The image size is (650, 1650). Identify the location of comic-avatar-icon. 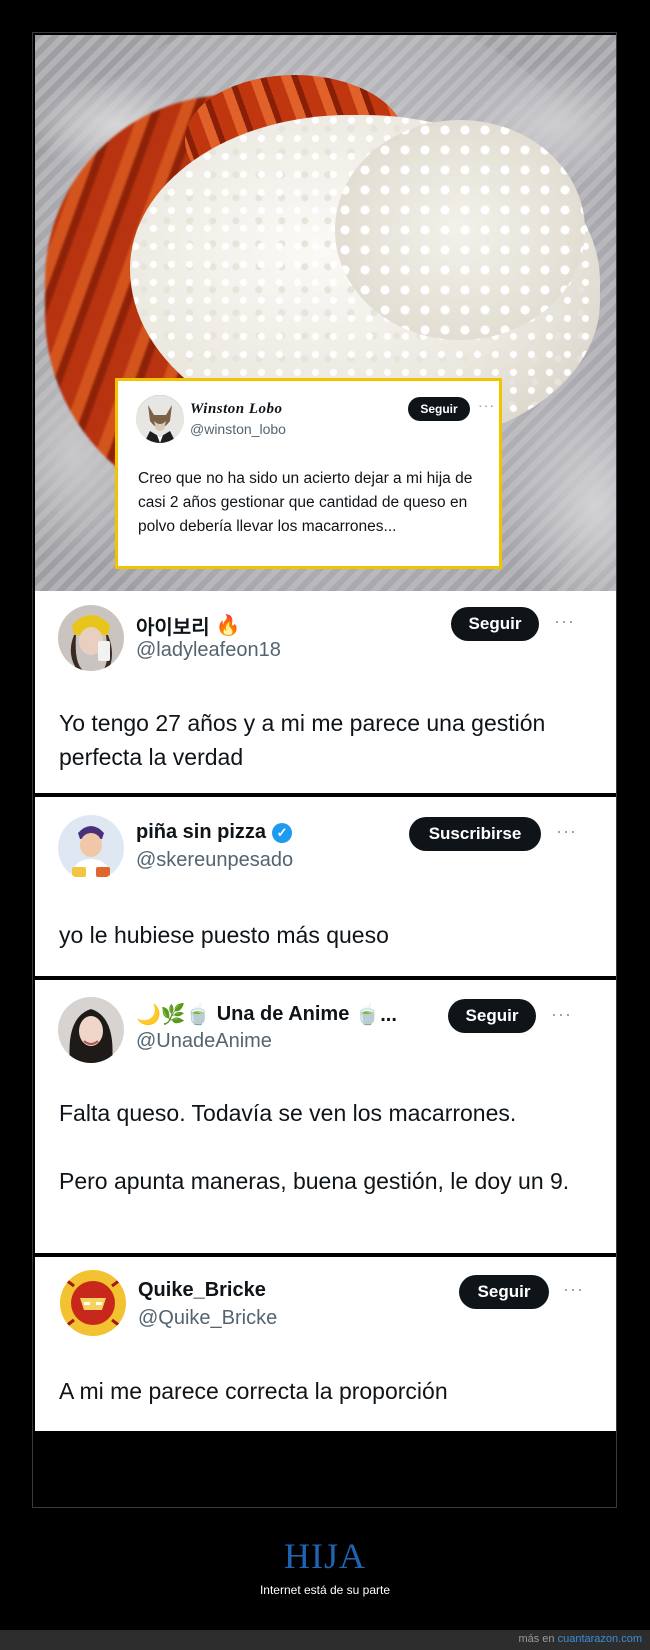
(93, 1303).